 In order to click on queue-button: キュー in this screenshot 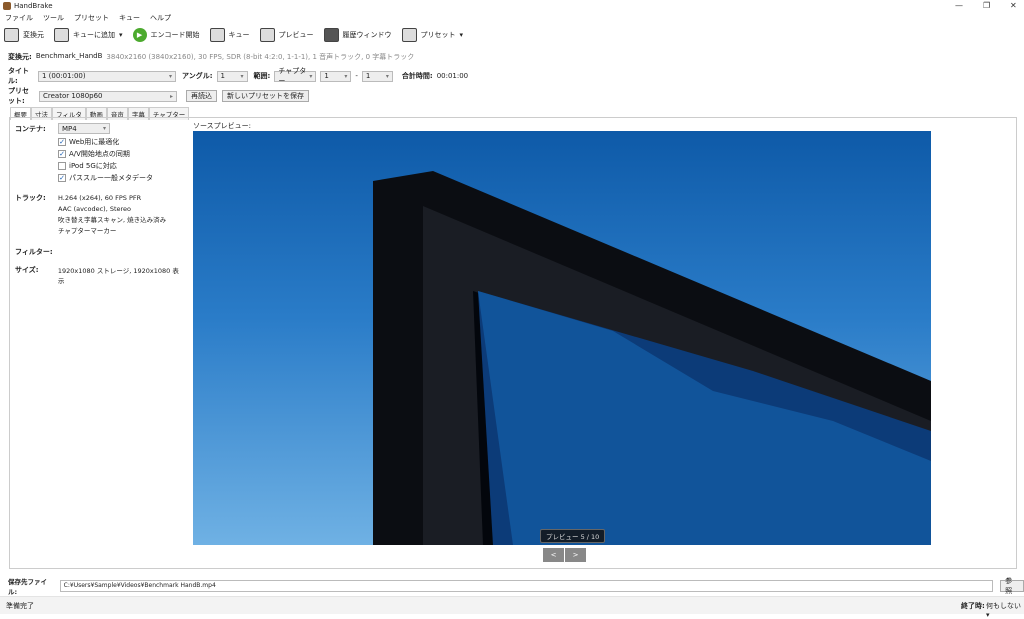, I will do `click(229, 35)`.